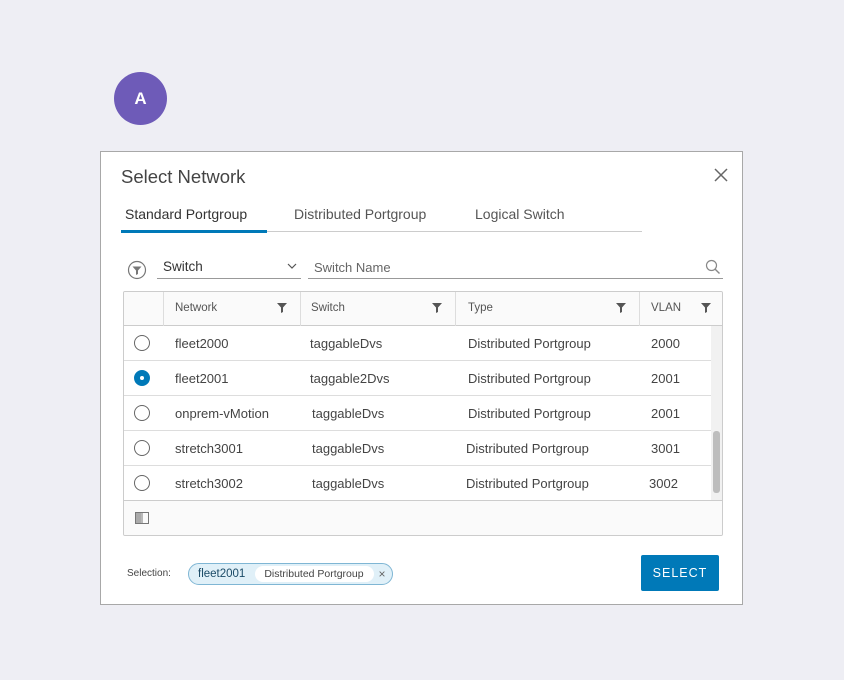 The width and height of the screenshot is (844, 680). What do you see at coordinates (480, 308) in the screenshot?
I see `column-header-type: Type` at bounding box center [480, 308].